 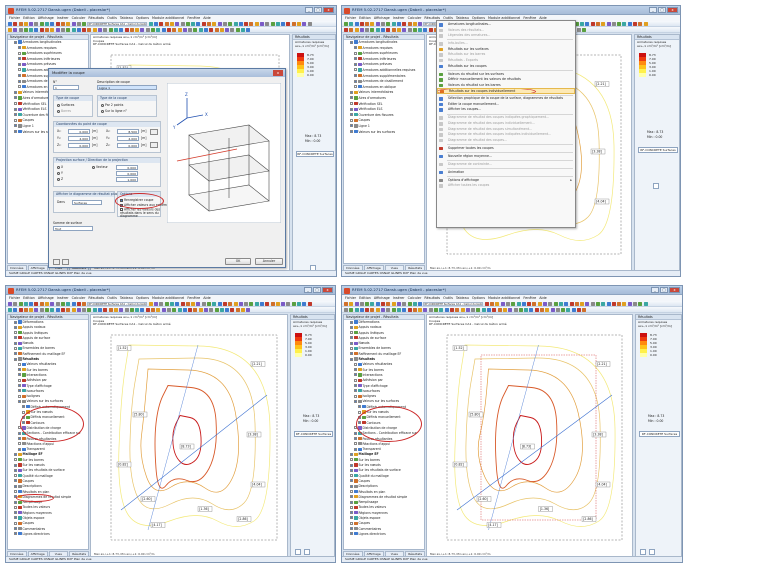 What do you see at coordinates (60, 167) in the screenshot?
I see `dir-x-radio: X` at bounding box center [60, 167].